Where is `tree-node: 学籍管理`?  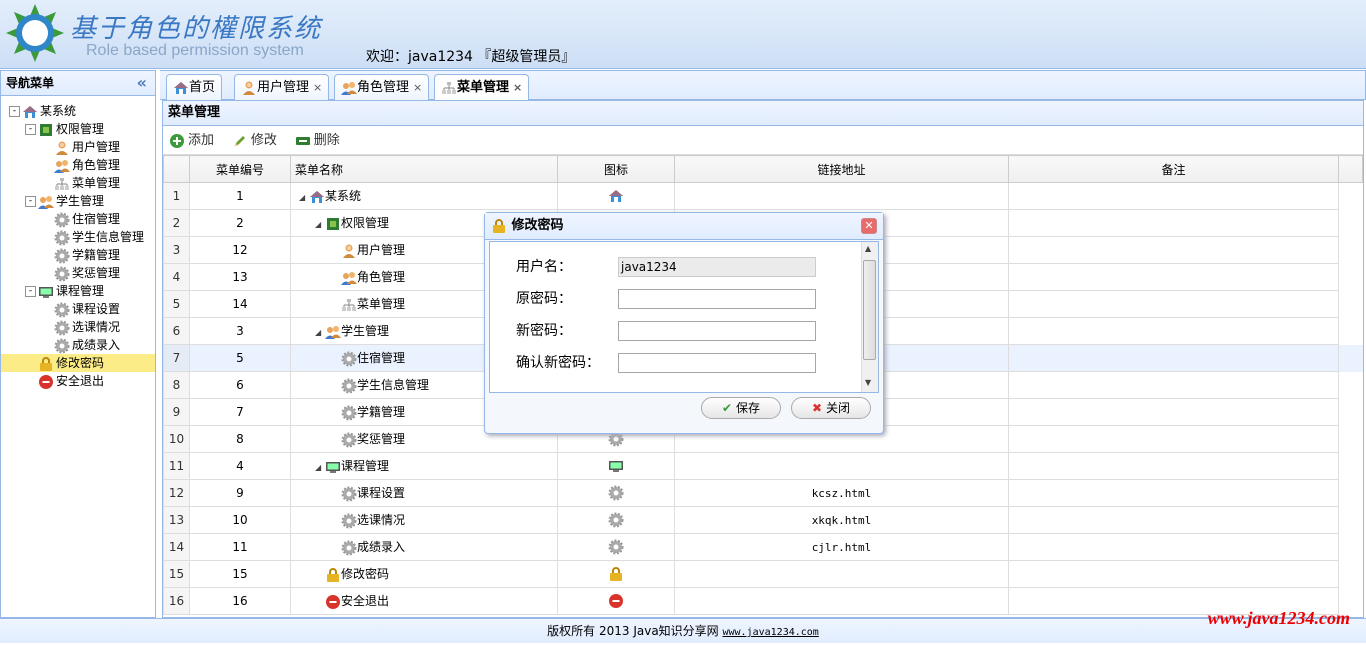 tree-node: 学籍管理 is located at coordinates (78, 255).